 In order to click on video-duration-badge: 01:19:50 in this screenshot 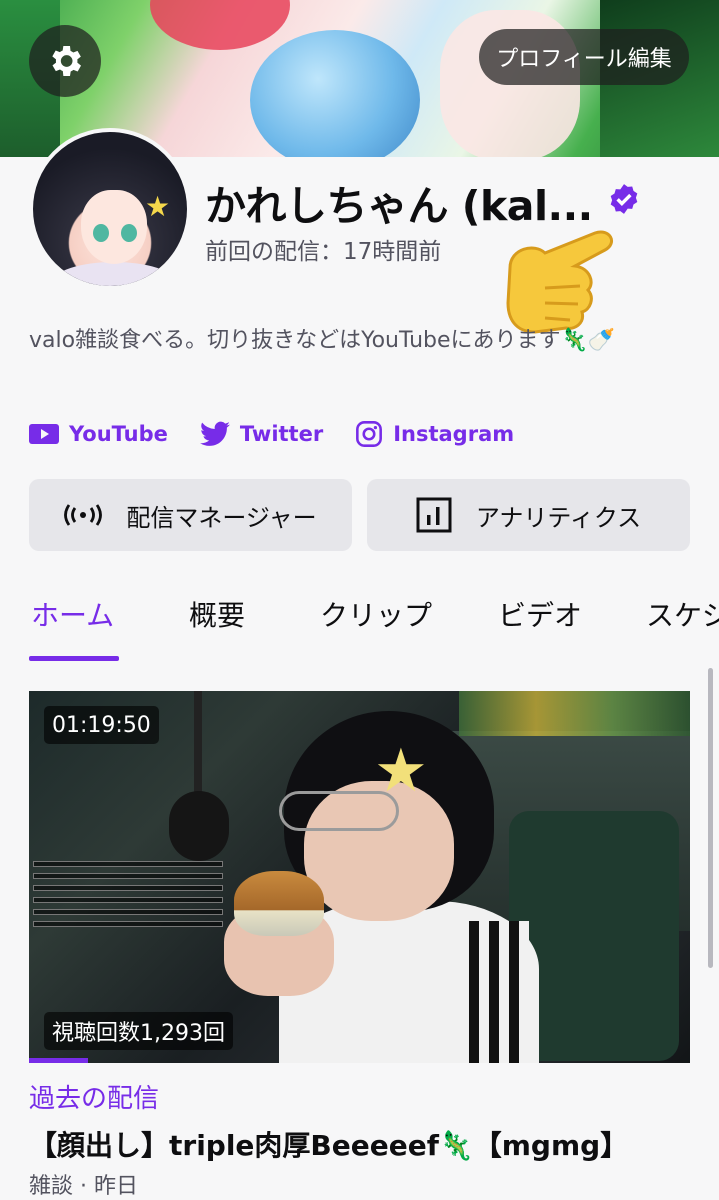, I will do `click(101, 725)`.